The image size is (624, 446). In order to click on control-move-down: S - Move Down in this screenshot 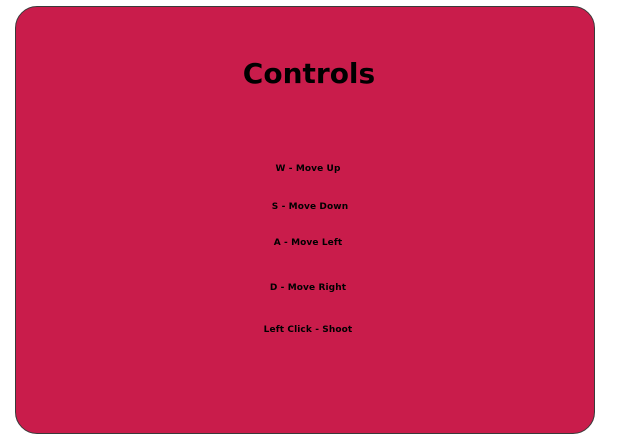, I will do `click(310, 207)`.